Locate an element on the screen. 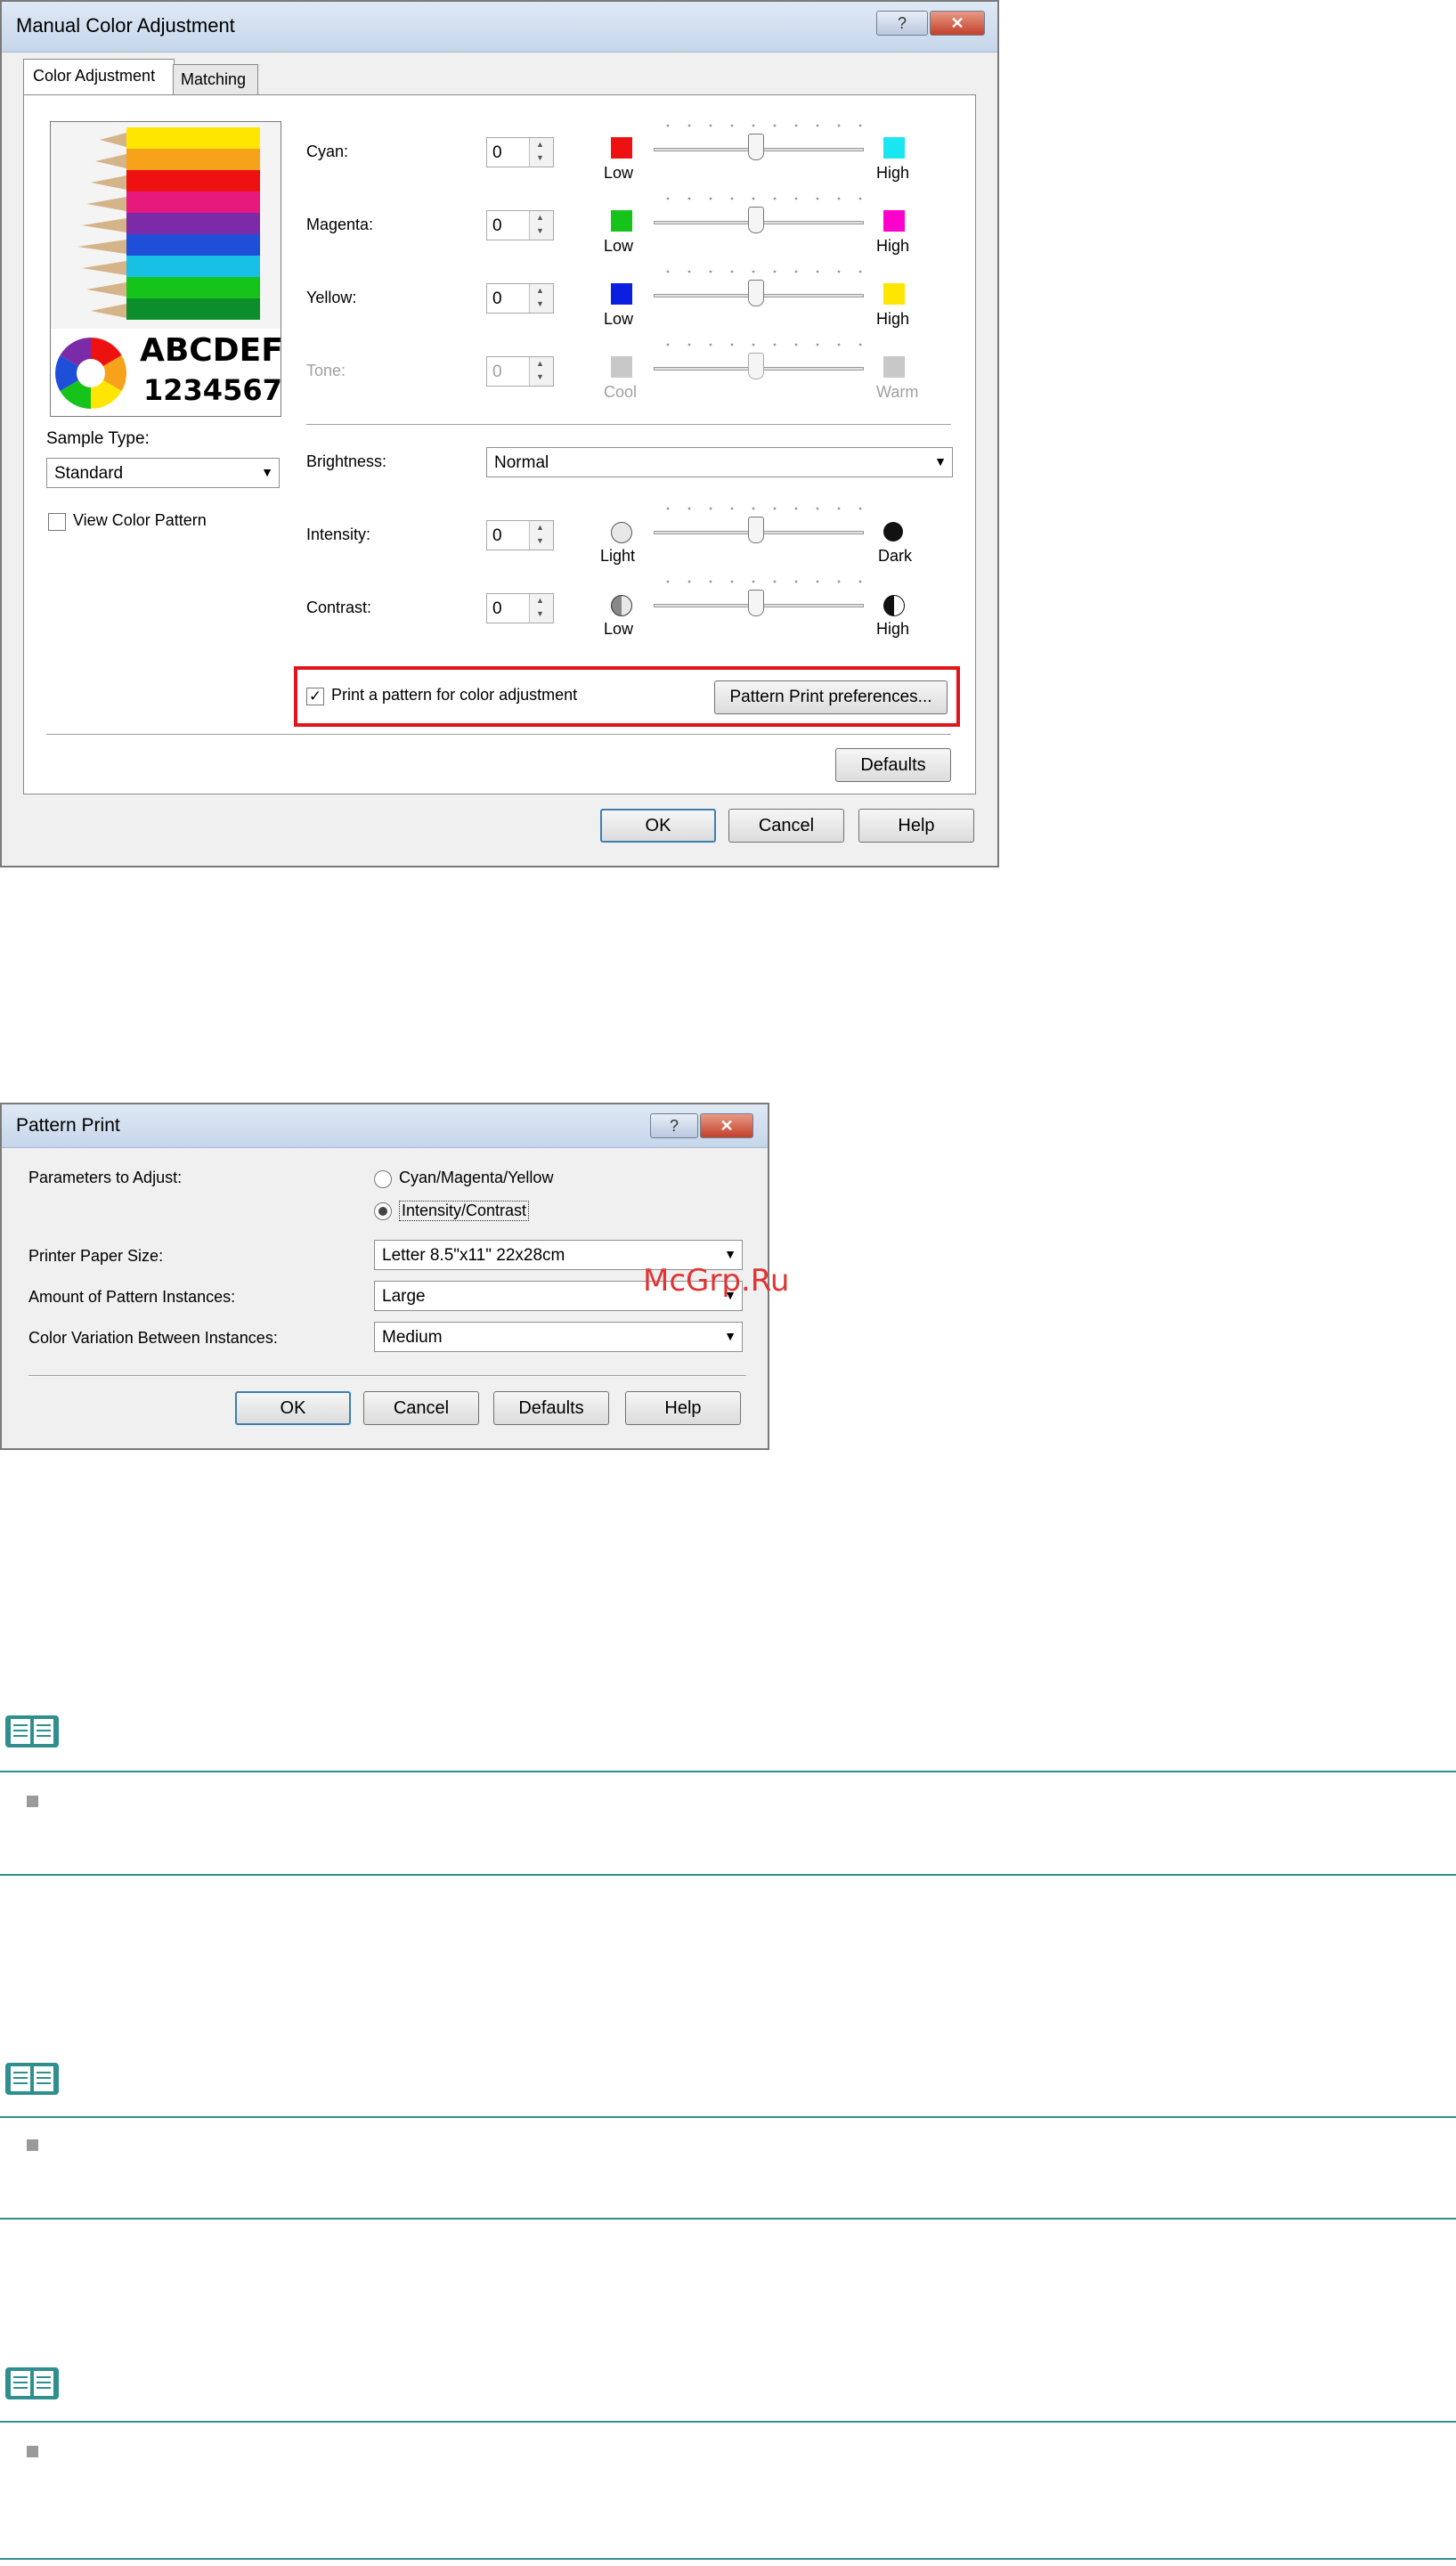  yellow-spinbox: 0 ▲ ▼ is located at coordinates (520, 298).